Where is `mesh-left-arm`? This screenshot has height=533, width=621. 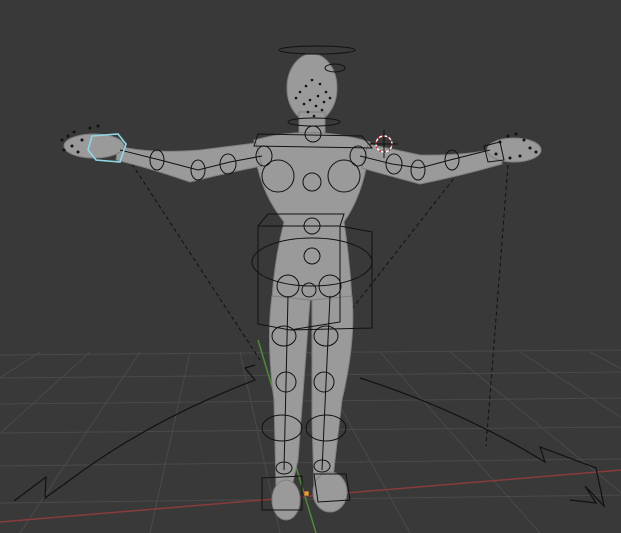 mesh-left-arm is located at coordinates (189, 162).